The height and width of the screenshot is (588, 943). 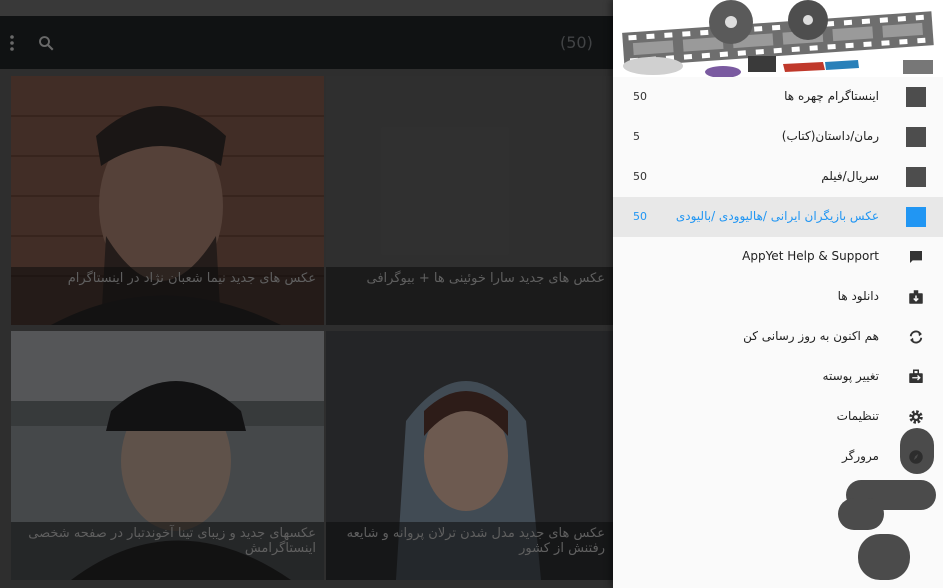 I want to click on category-item-series-film: 50 سریال/فیلم, so click(x=778, y=177).